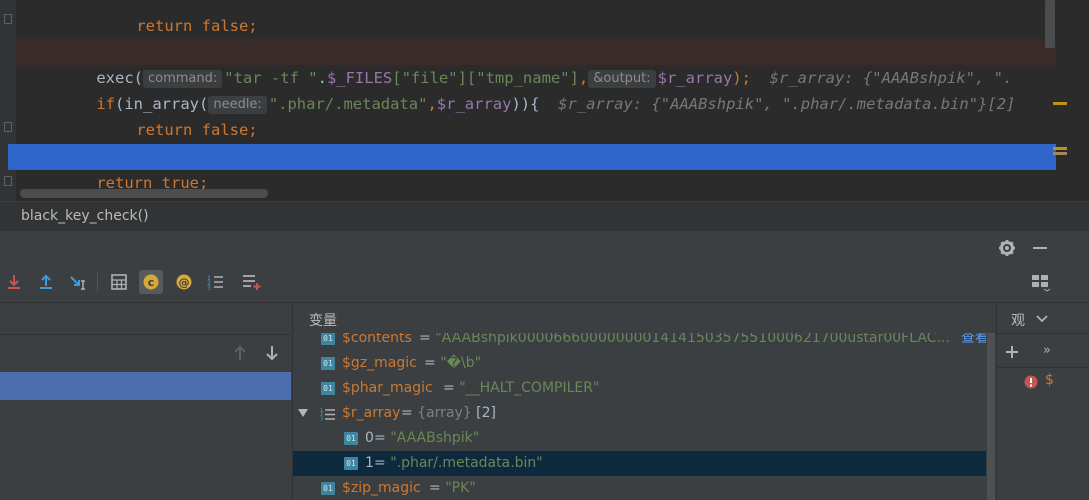 This screenshot has width=1089, height=500. Describe the element at coordinates (371, 413) in the screenshot. I see `variable-name: $r_array` at that location.